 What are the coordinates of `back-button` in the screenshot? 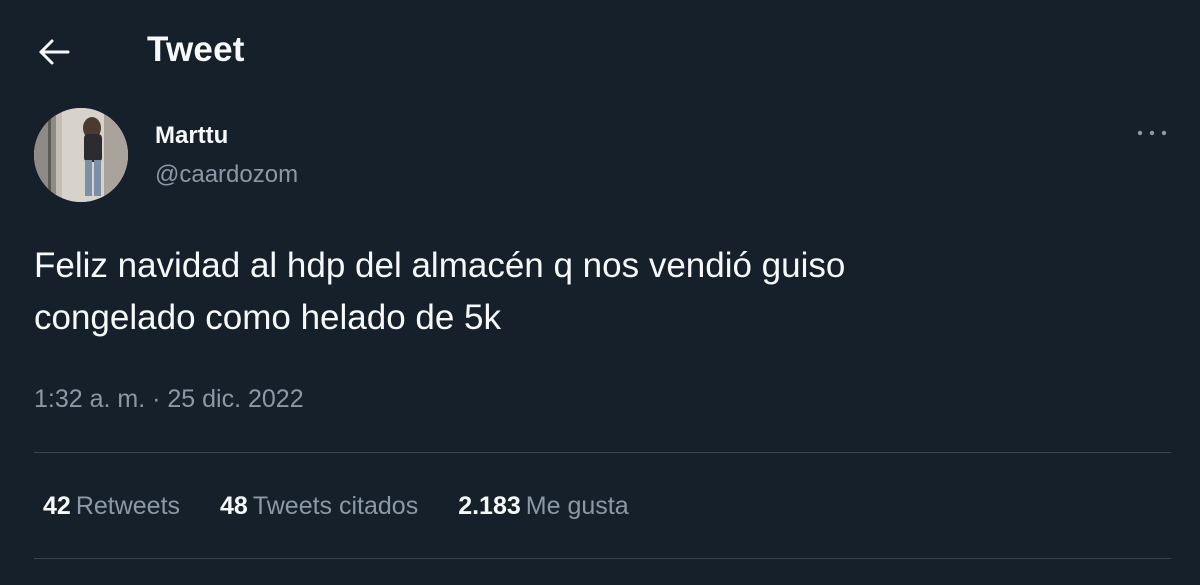 It's located at (54, 52).